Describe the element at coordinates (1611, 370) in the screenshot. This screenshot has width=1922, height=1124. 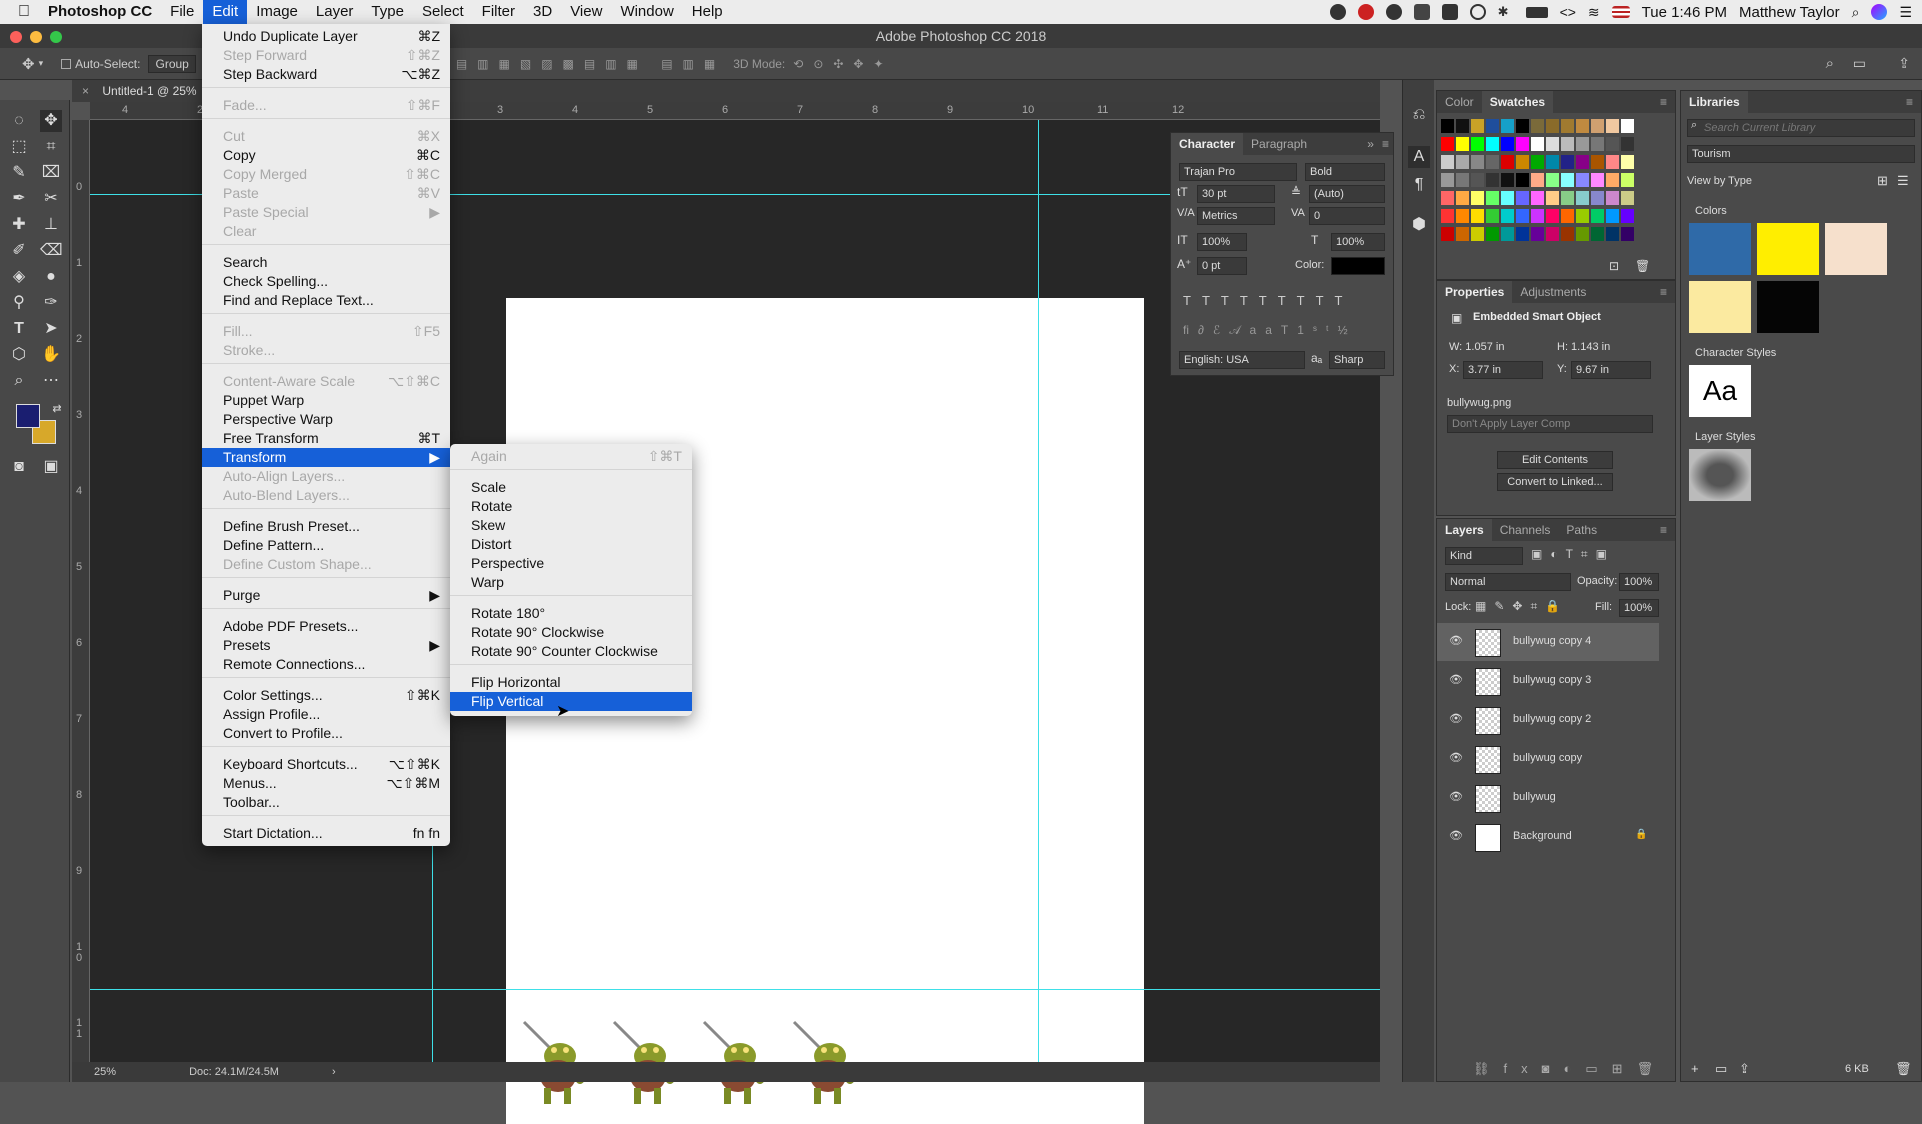
I see `y-field: 9.67 in` at that location.